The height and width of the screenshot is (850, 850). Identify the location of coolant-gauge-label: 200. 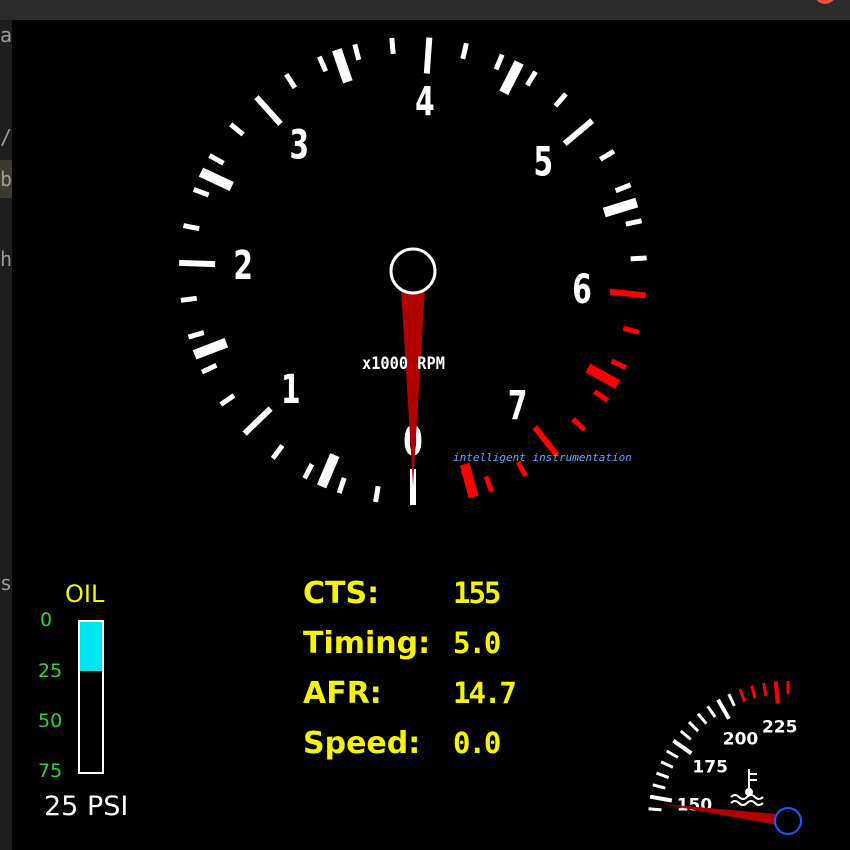
(741, 740).